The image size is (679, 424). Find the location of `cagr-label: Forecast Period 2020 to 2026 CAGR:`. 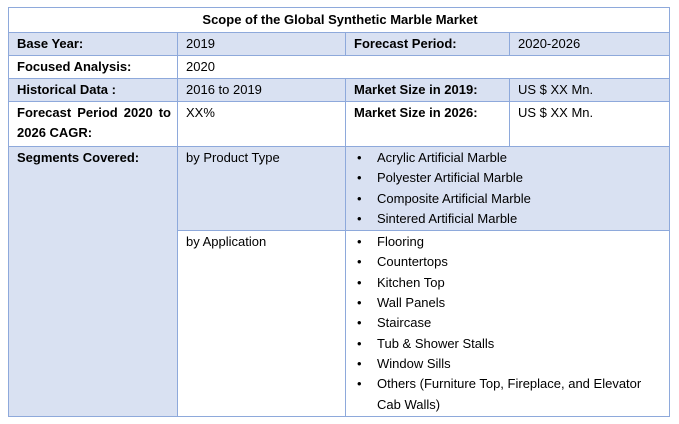

cagr-label: Forecast Period 2020 to 2026 CAGR: is located at coordinates (93, 124).